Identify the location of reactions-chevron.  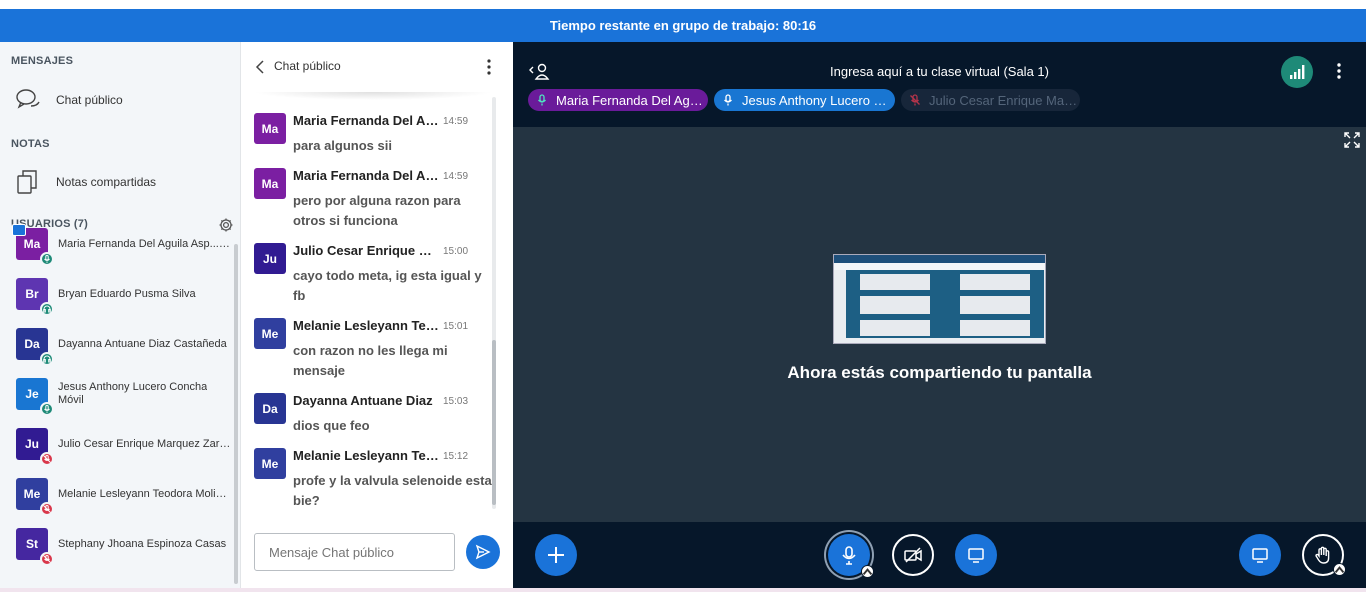
(1339, 569).